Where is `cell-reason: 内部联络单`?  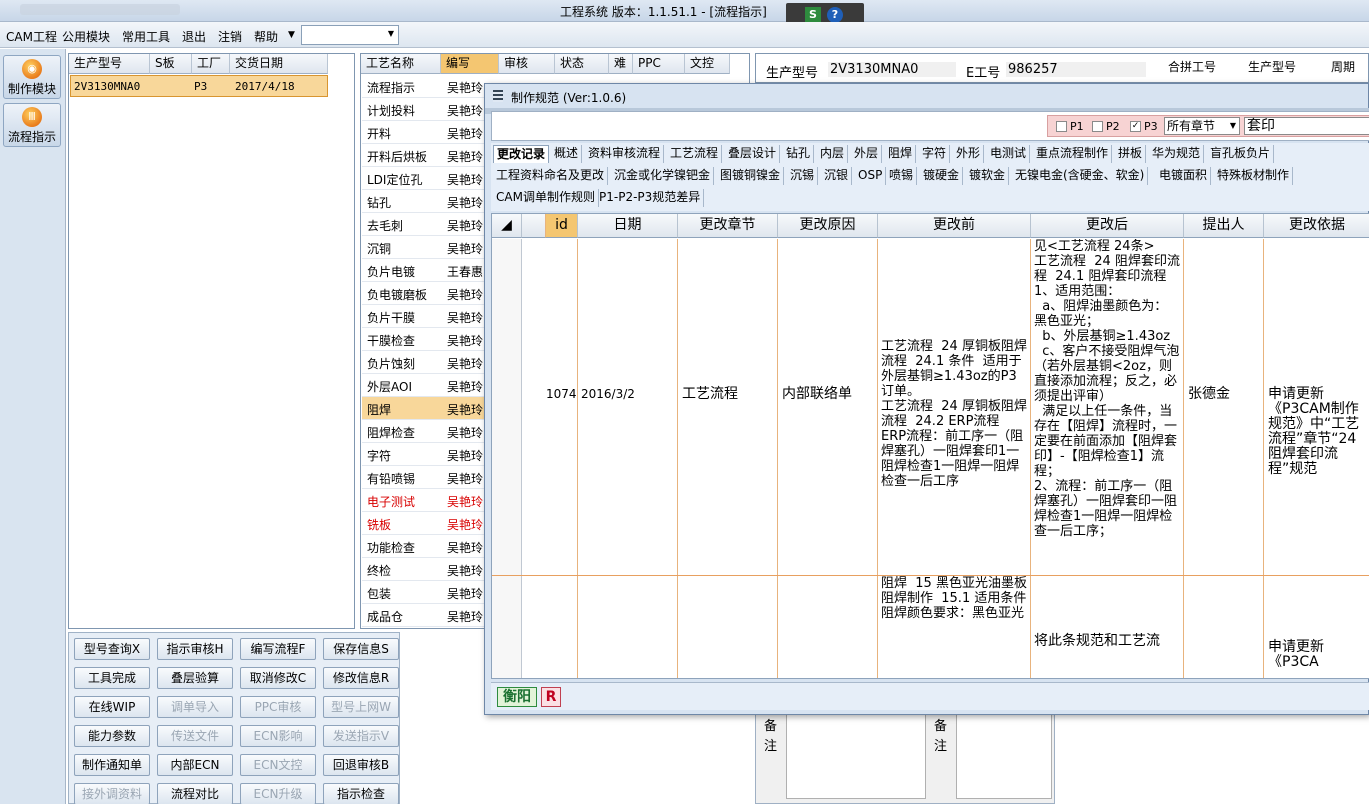 cell-reason: 内部联络单 is located at coordinates (828, 407).